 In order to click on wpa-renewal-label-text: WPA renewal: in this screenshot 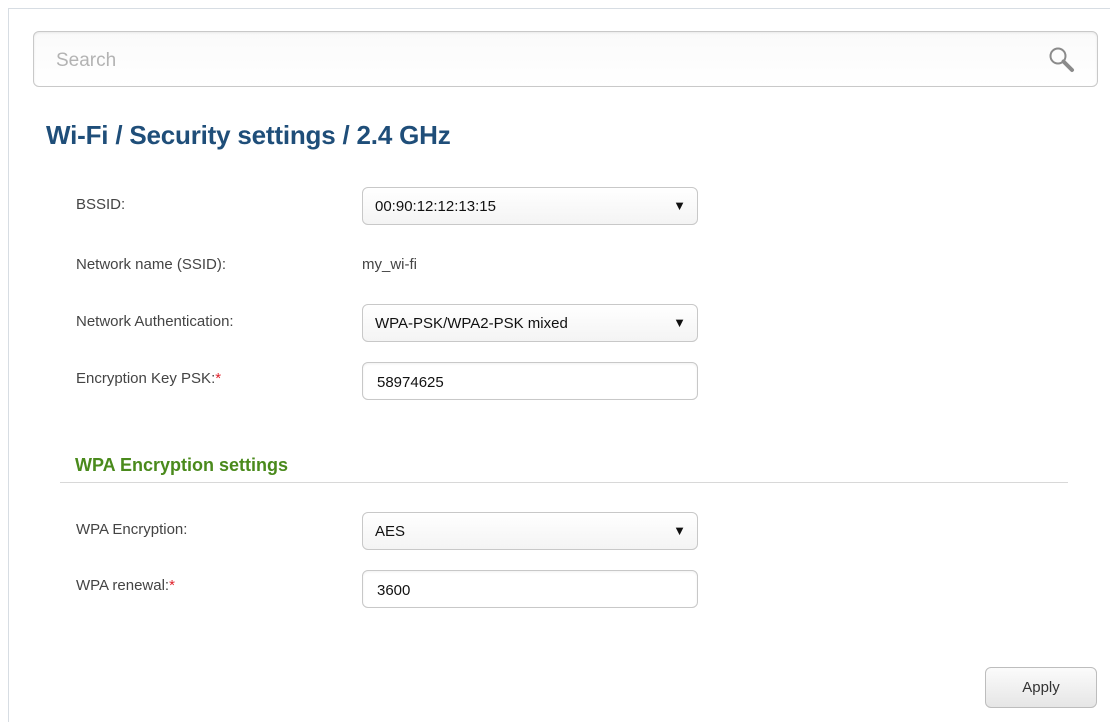, I will do `click(123, 585)`.